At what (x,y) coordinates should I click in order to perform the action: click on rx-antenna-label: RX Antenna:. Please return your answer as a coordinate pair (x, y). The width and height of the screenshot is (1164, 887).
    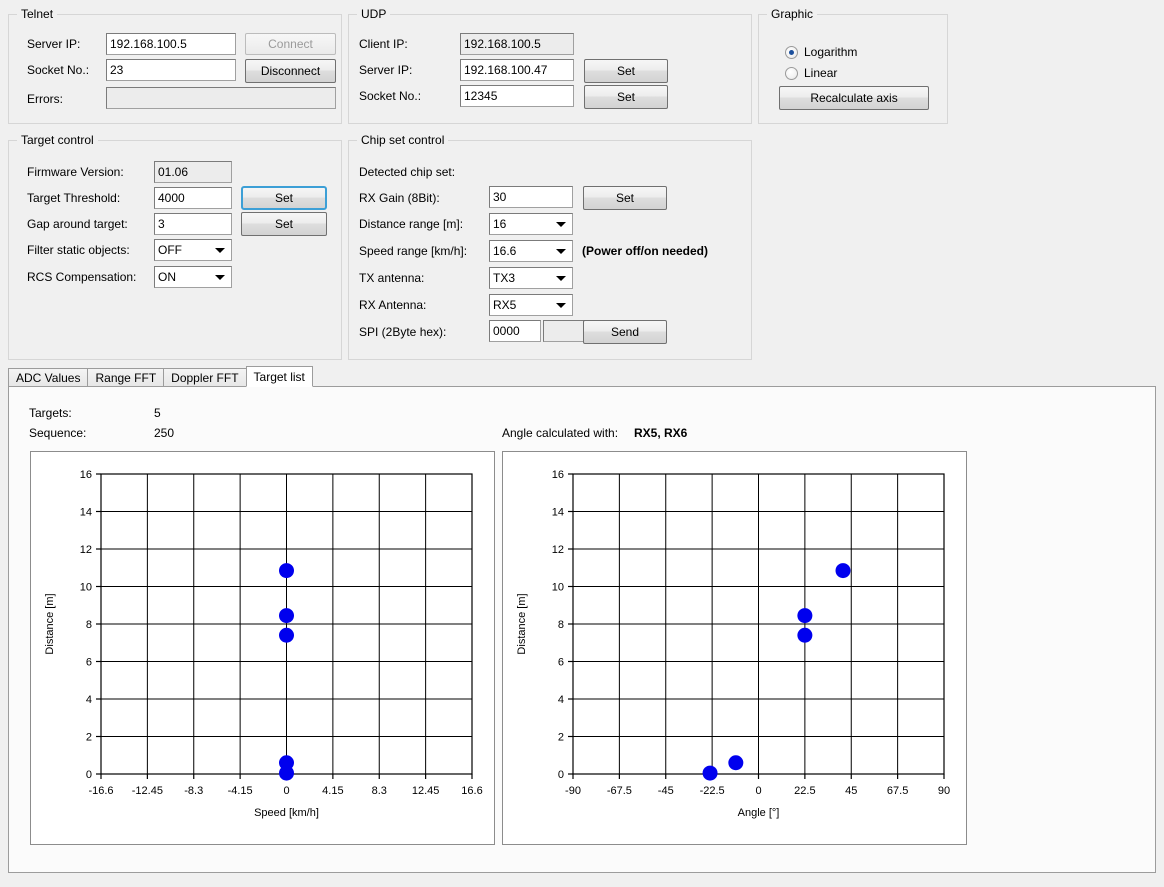
    Looking at the image, I should click on (393, 305).